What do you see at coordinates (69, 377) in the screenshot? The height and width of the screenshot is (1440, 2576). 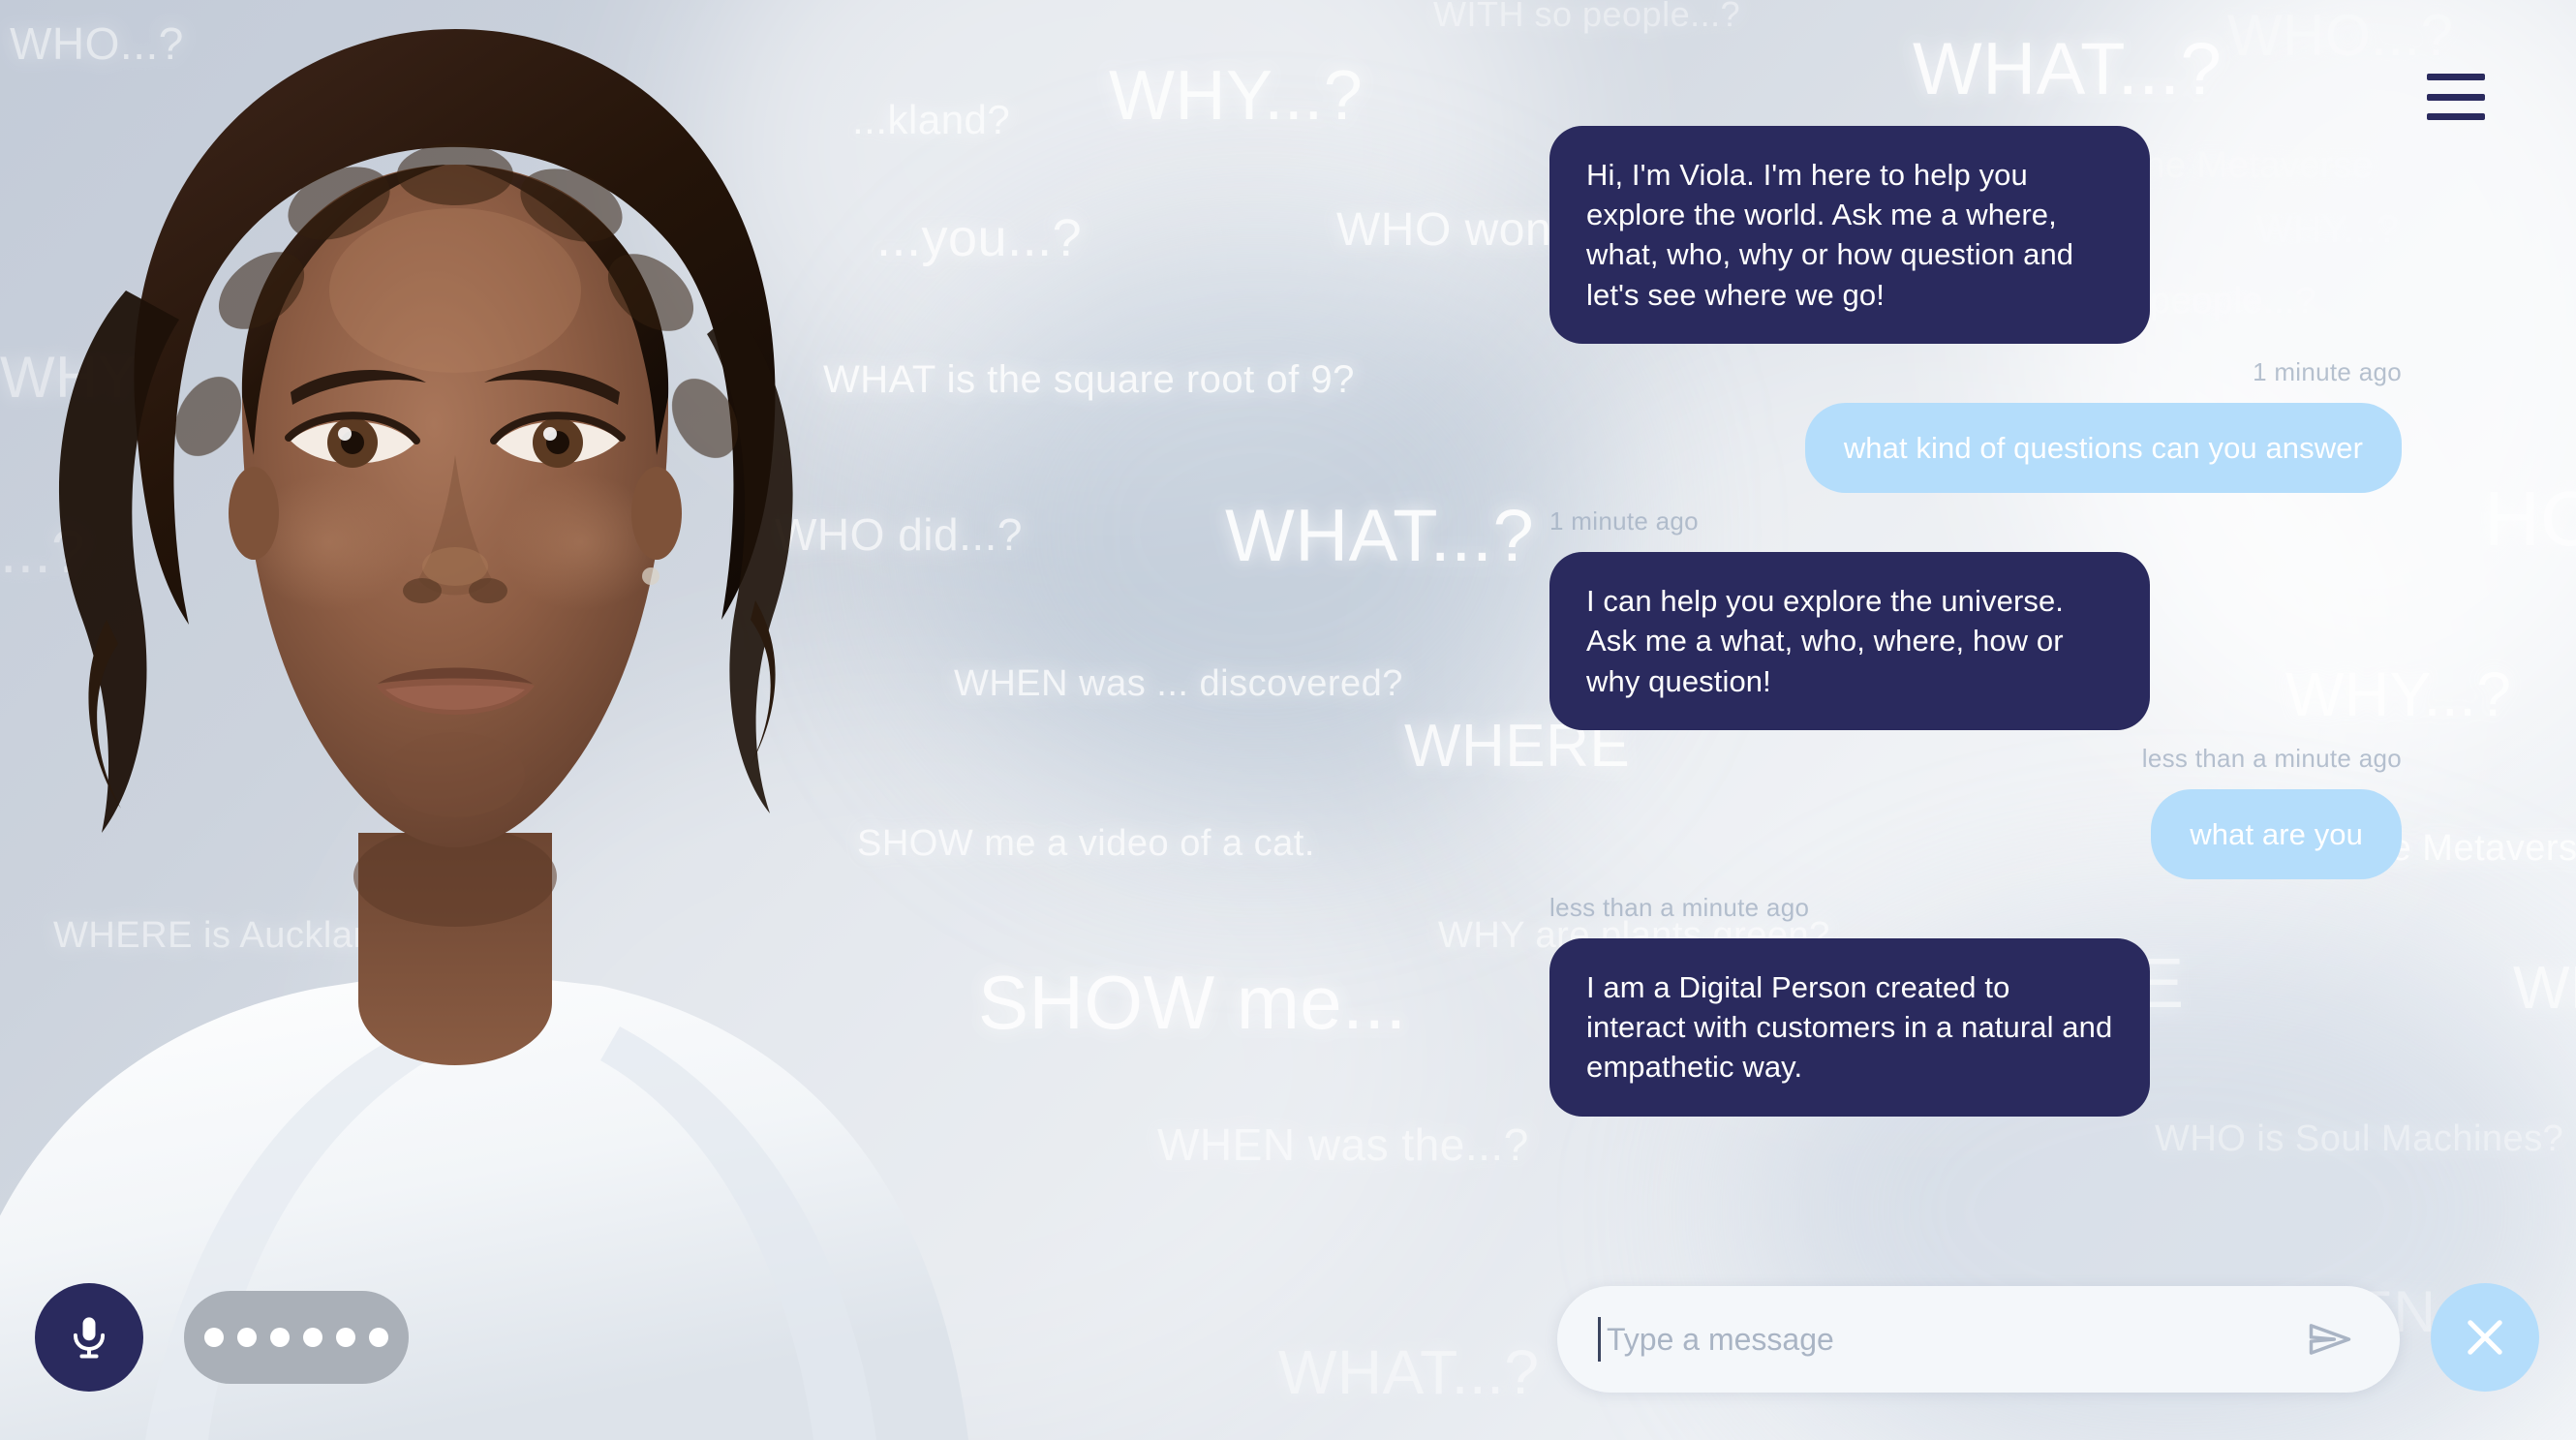 I see `background-prompt-word: WHY` at bounding box center [69, 377].